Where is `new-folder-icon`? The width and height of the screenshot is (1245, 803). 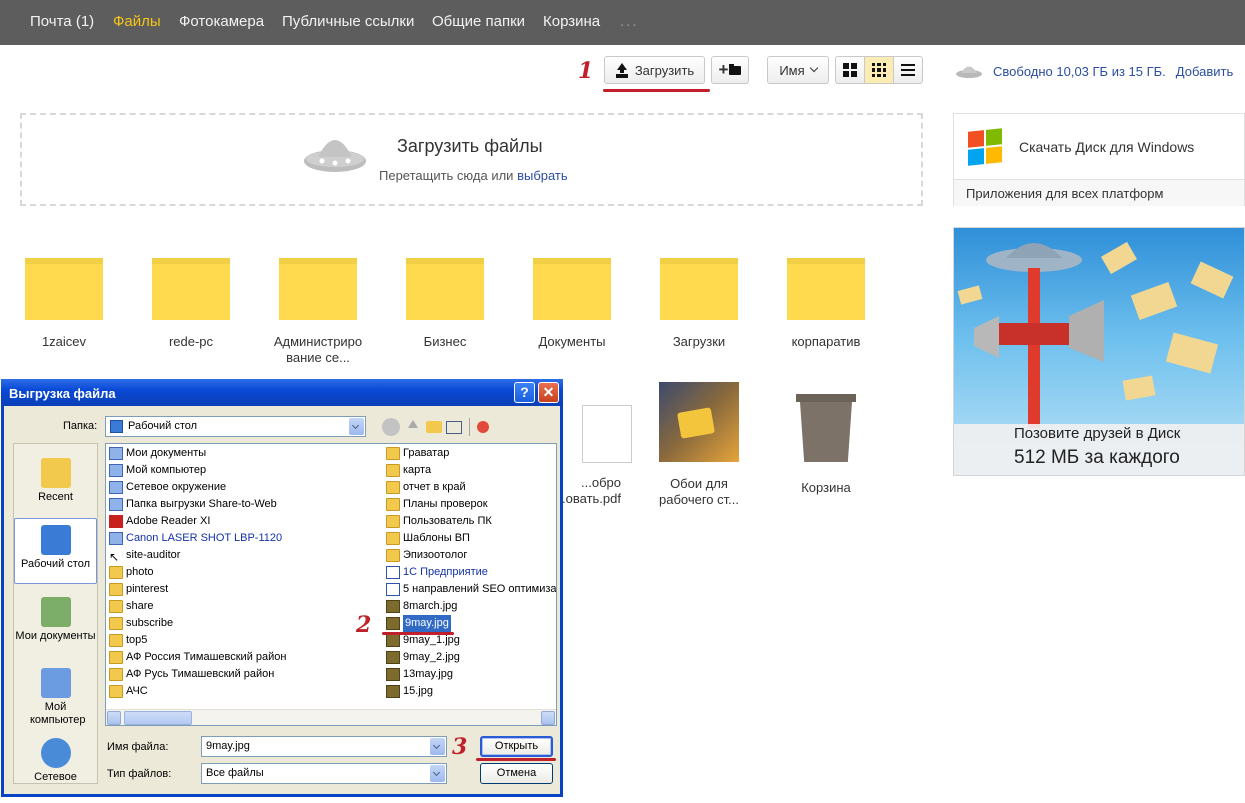 new-folder-icon is located at coordinates (434, 427).